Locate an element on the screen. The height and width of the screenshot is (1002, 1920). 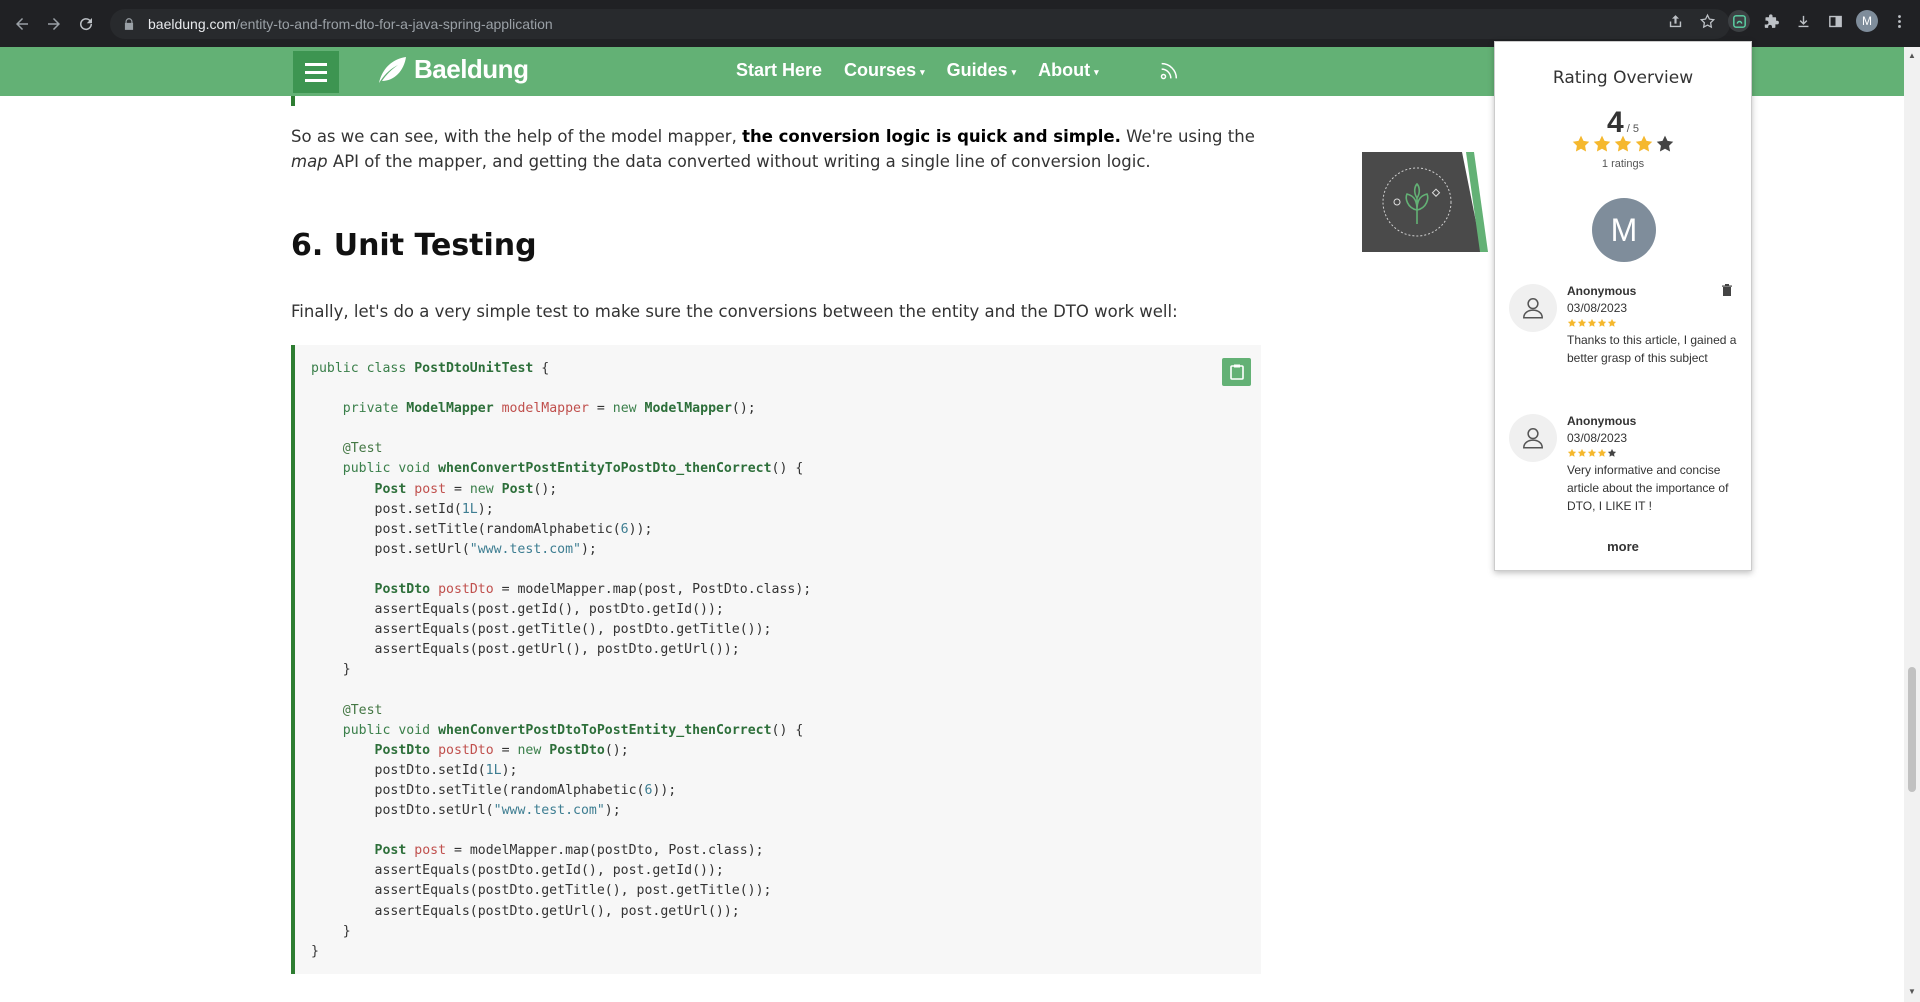
back-icon is located at coordinates (22, 24).